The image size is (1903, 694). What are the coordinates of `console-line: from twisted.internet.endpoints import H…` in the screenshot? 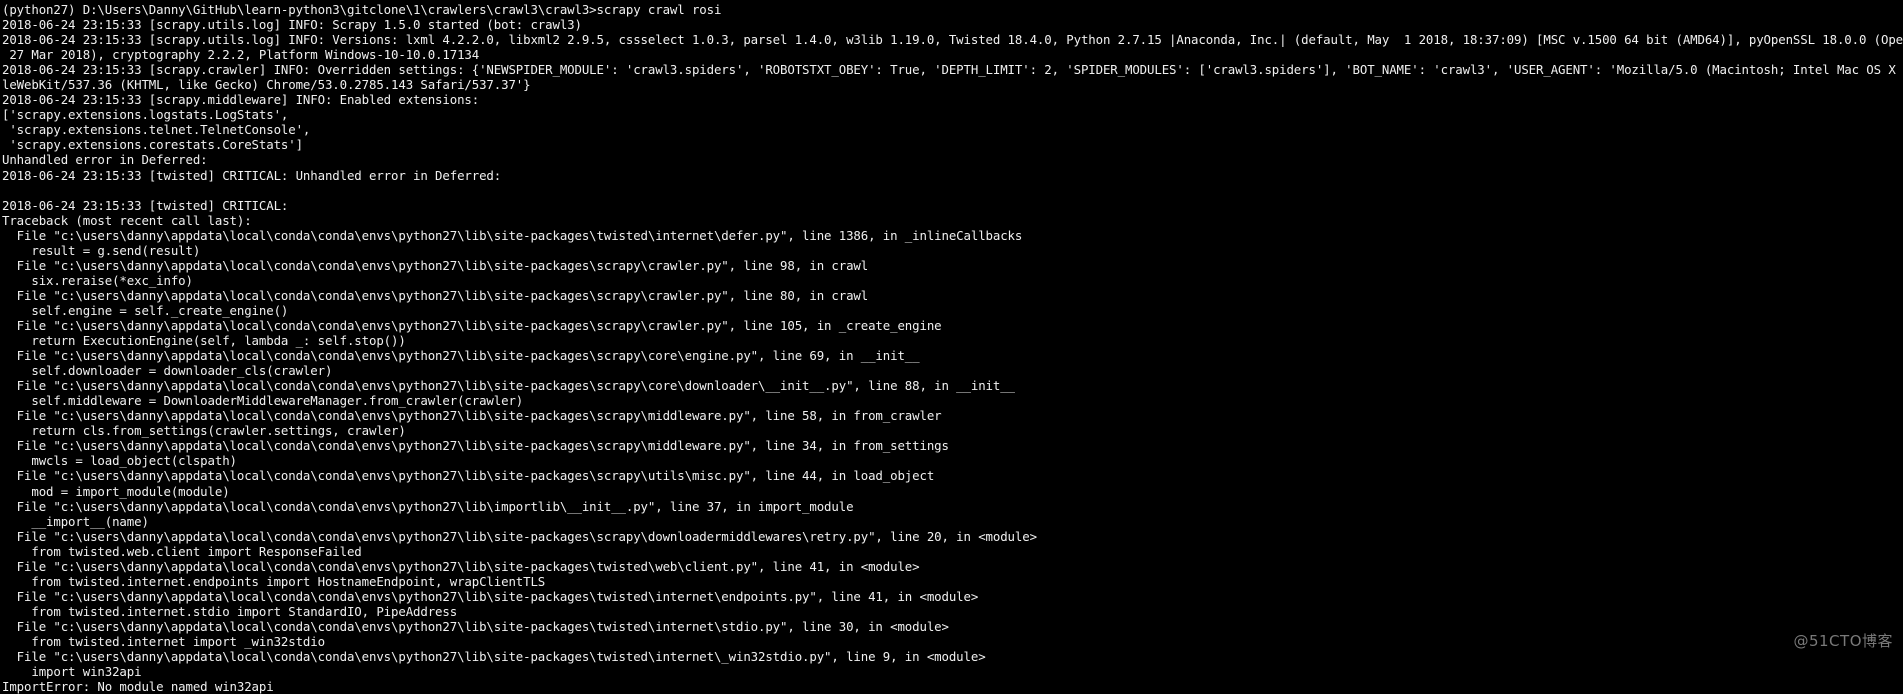 It's located at (274, 581).